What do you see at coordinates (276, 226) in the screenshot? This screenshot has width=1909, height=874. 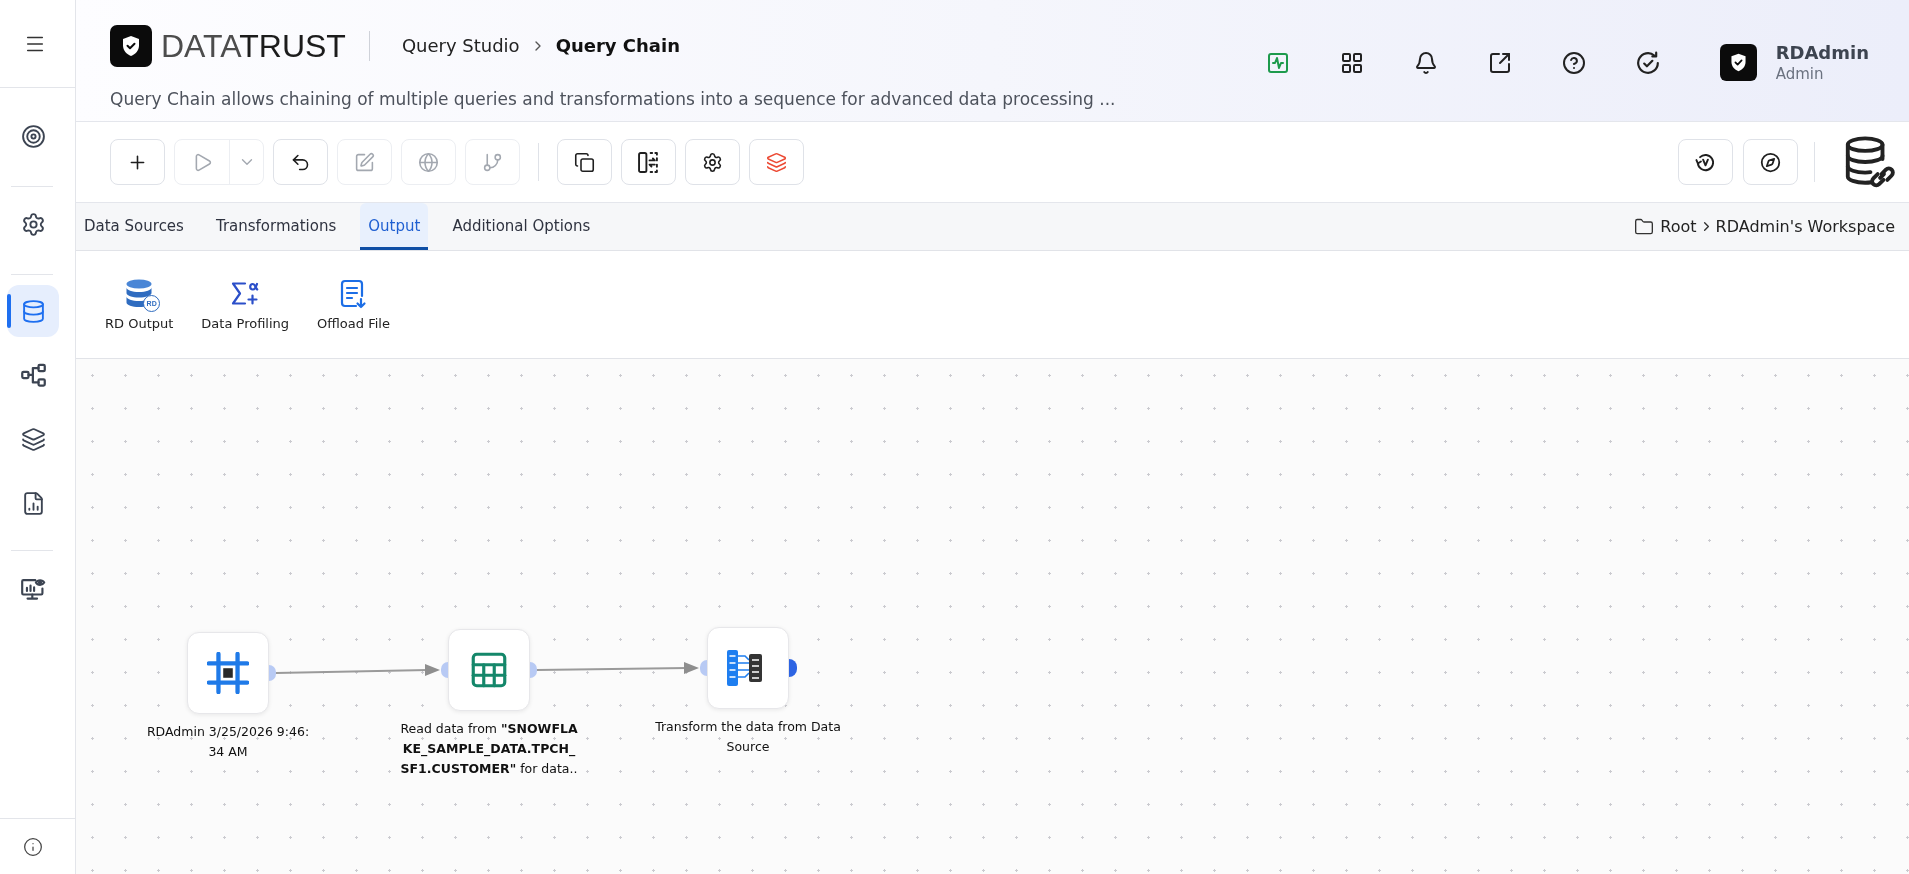 I see `tab: Transformations` at bounding box center [276, 226].